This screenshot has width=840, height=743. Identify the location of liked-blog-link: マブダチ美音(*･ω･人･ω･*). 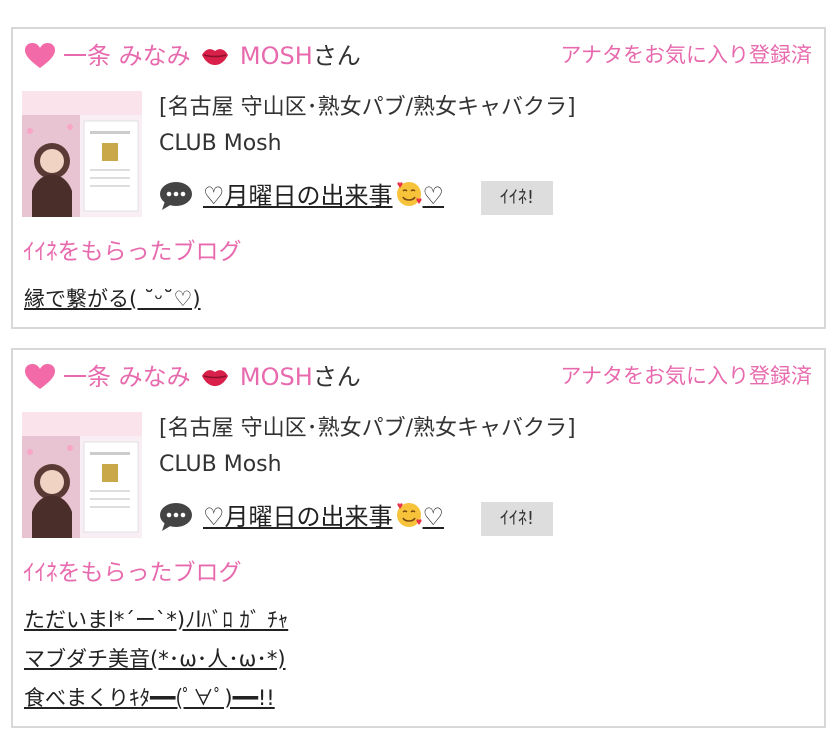
(155, 659).